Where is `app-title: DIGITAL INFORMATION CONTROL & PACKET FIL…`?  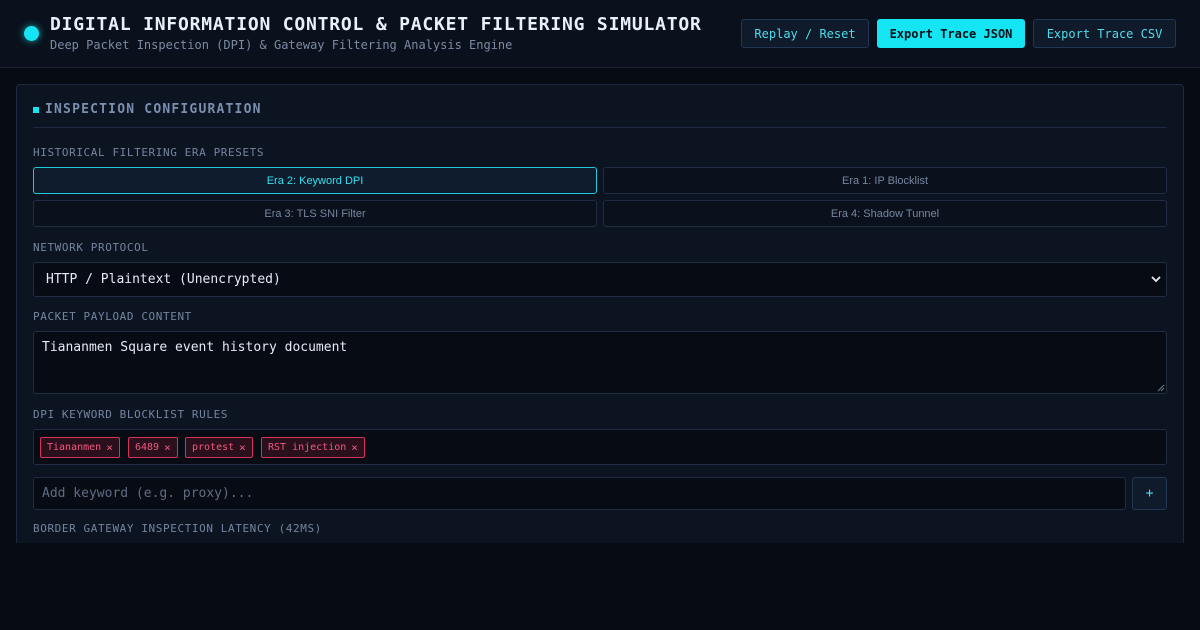
app-title: DIGITAL INFORMATION CONTROL & PACKET FIL… is located at coordinates (376, 24).